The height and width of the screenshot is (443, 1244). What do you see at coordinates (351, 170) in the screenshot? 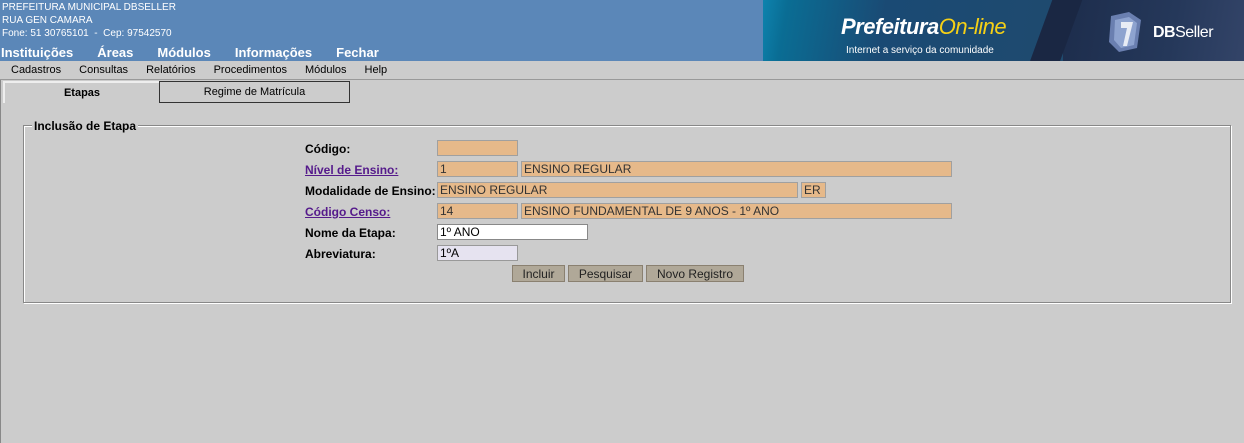
I see `nivel-ensino-link: Nível de Ensino:` at bounding box center [351, 170].